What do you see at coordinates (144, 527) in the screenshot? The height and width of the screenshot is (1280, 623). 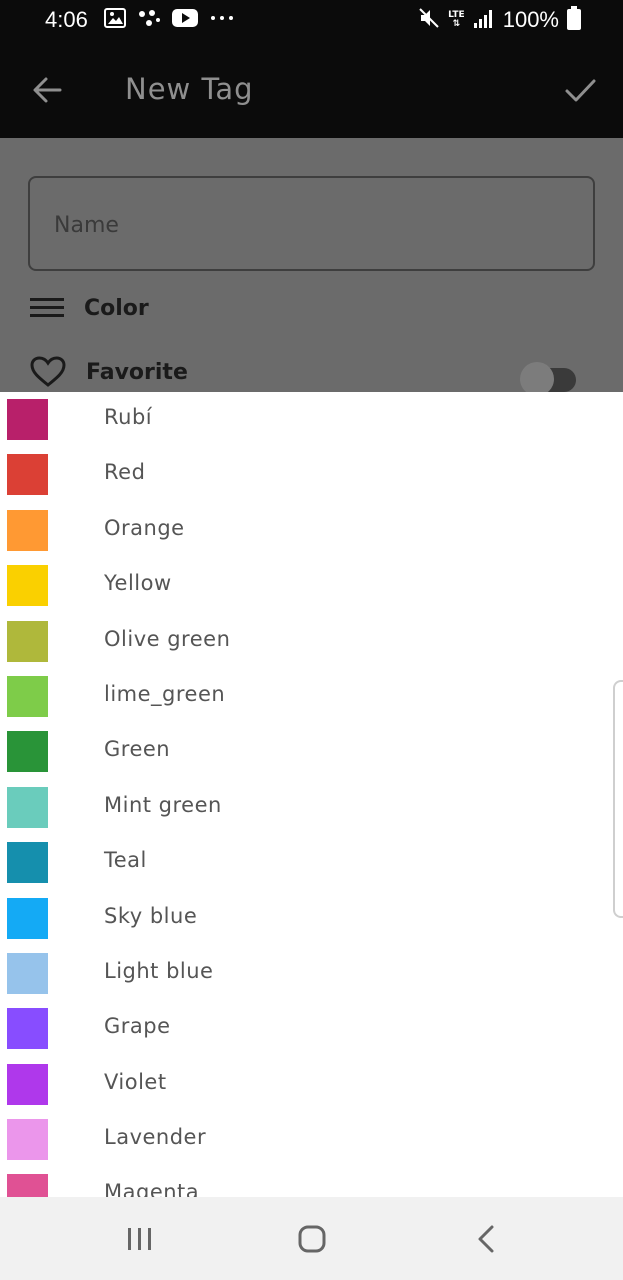 I see `color-option-label: Orange` at bounding box center [144, 527].